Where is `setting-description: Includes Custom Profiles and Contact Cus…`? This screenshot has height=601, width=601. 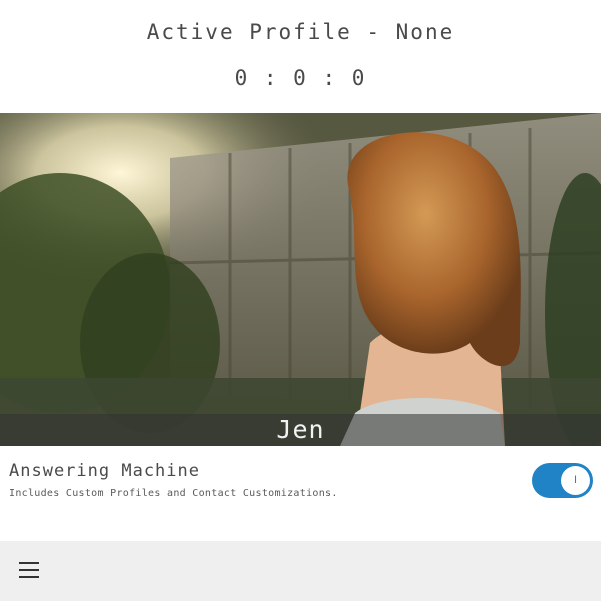 setting-description: Includes Custom Profiles and Contact Cus… is located at coordinates (173, 493).